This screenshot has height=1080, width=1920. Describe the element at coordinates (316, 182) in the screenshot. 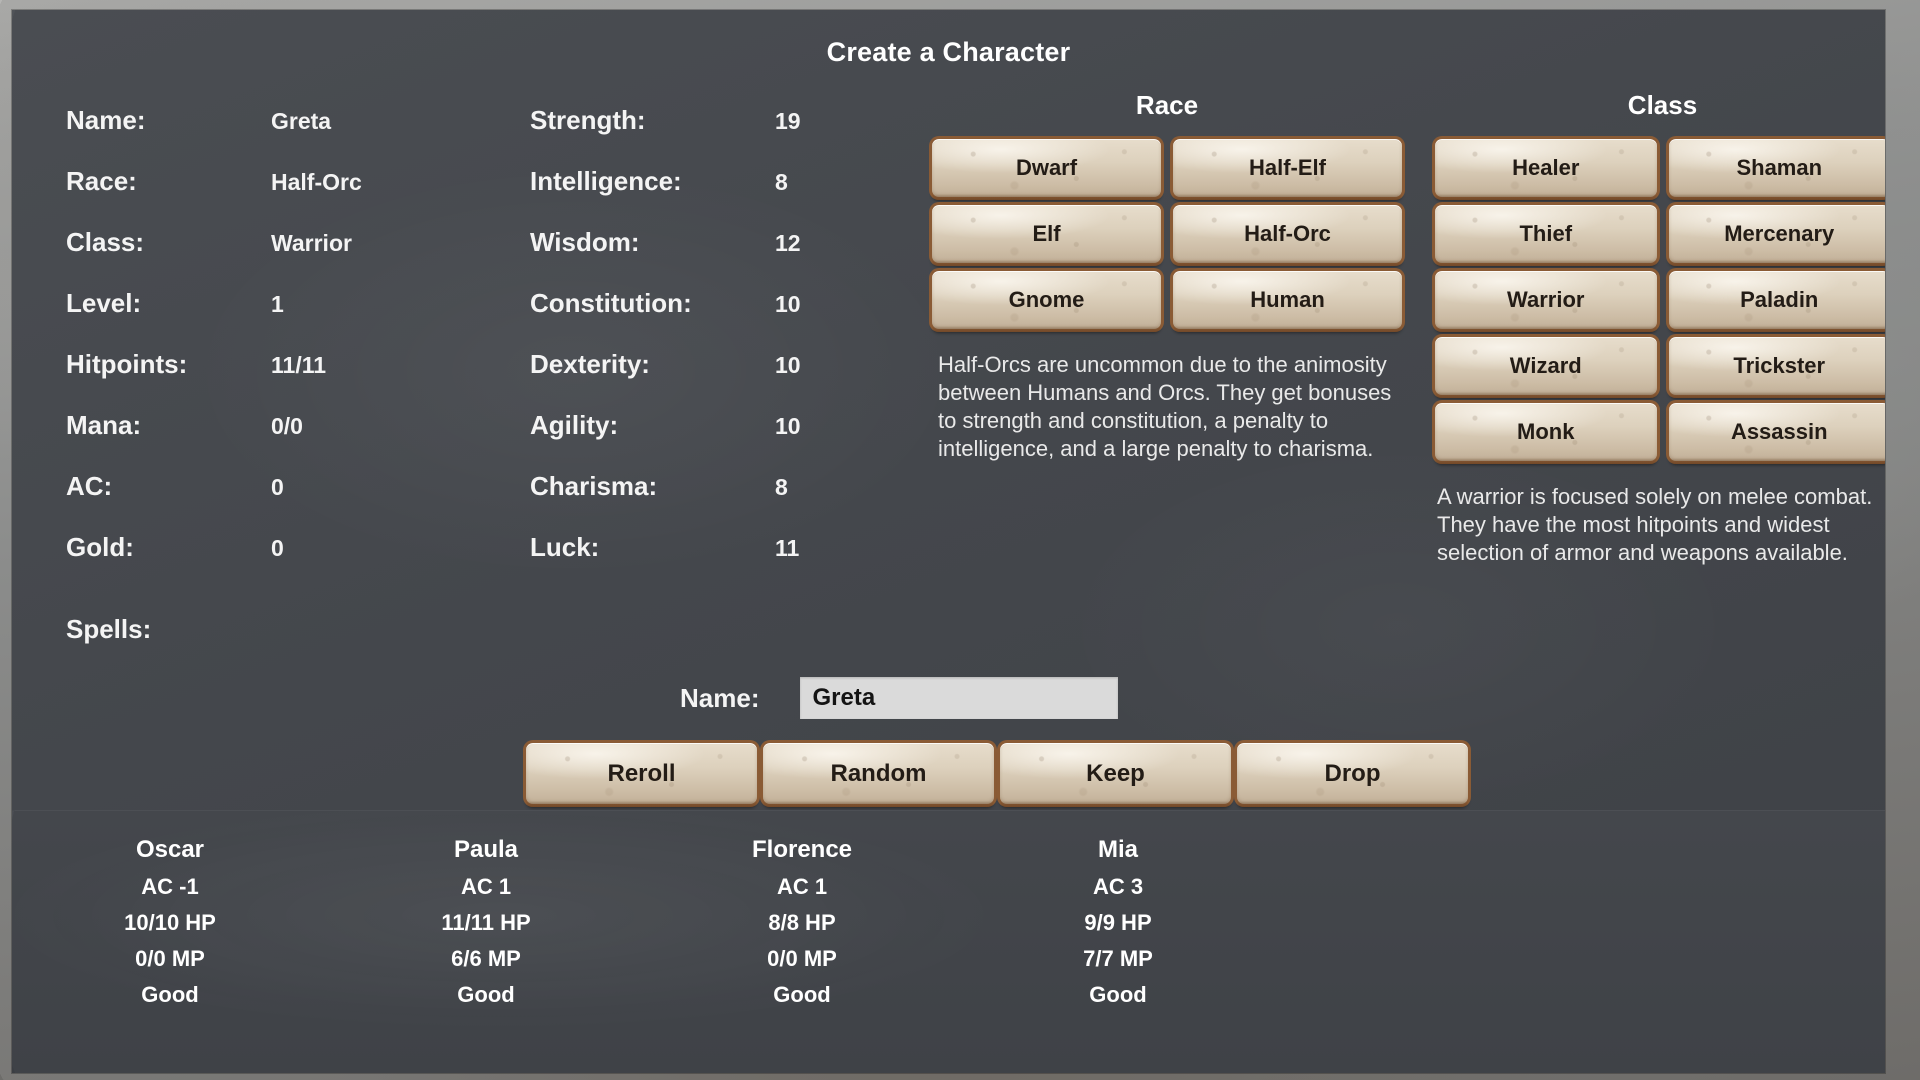

I see `sheet-value-race: Half-Orc` at that location.